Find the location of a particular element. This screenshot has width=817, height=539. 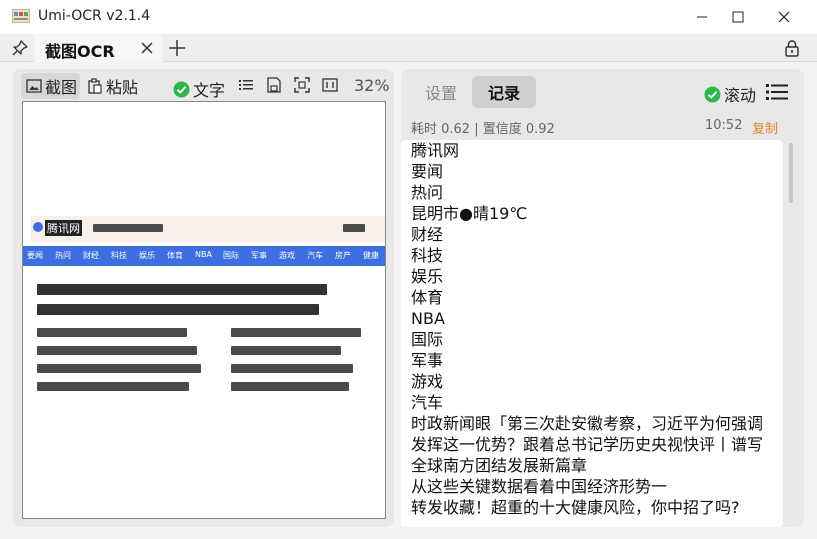

result-line: 财经 is located at coordinates (427, 234).